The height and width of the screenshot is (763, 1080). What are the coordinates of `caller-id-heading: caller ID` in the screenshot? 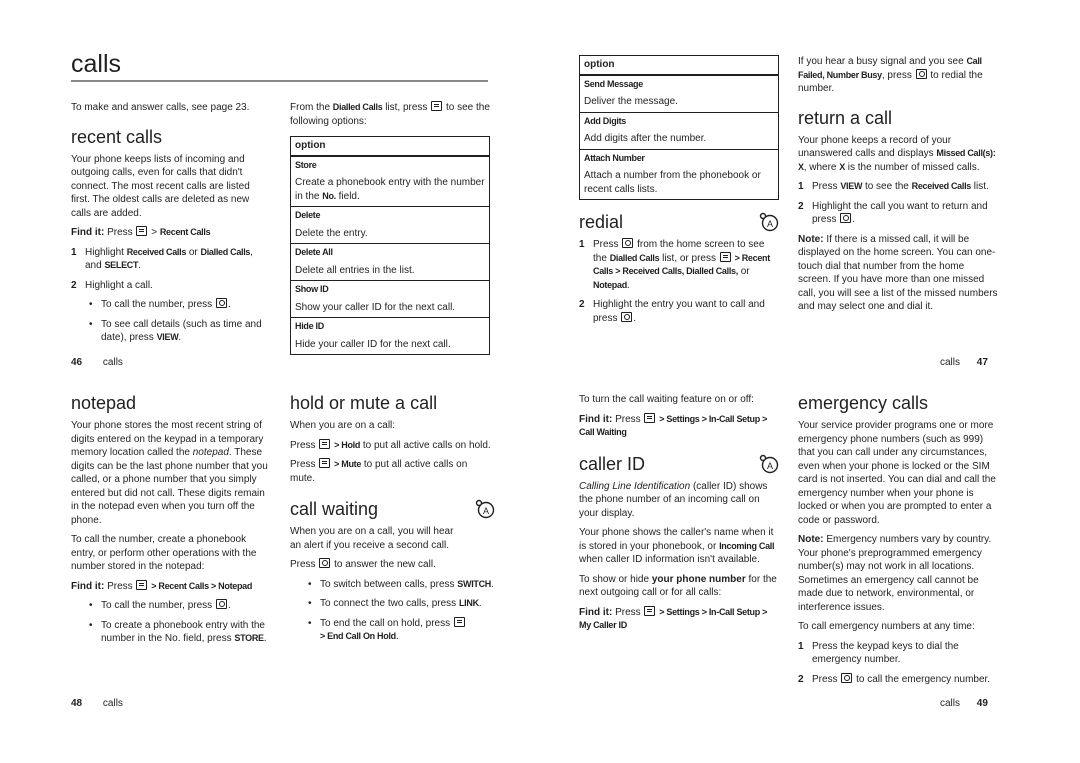 It's located at (612, 463).